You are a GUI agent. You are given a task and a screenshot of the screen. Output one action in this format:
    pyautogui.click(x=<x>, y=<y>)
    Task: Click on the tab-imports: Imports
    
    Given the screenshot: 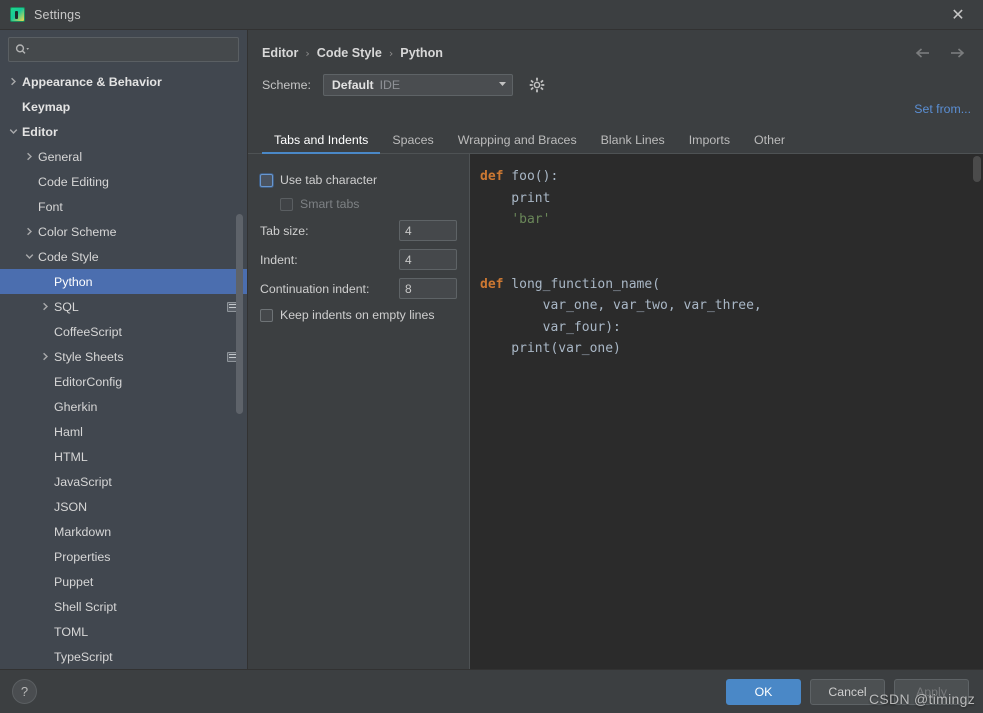 What is the action you would take?
    pyautogui.click(x=709, y=143)
    